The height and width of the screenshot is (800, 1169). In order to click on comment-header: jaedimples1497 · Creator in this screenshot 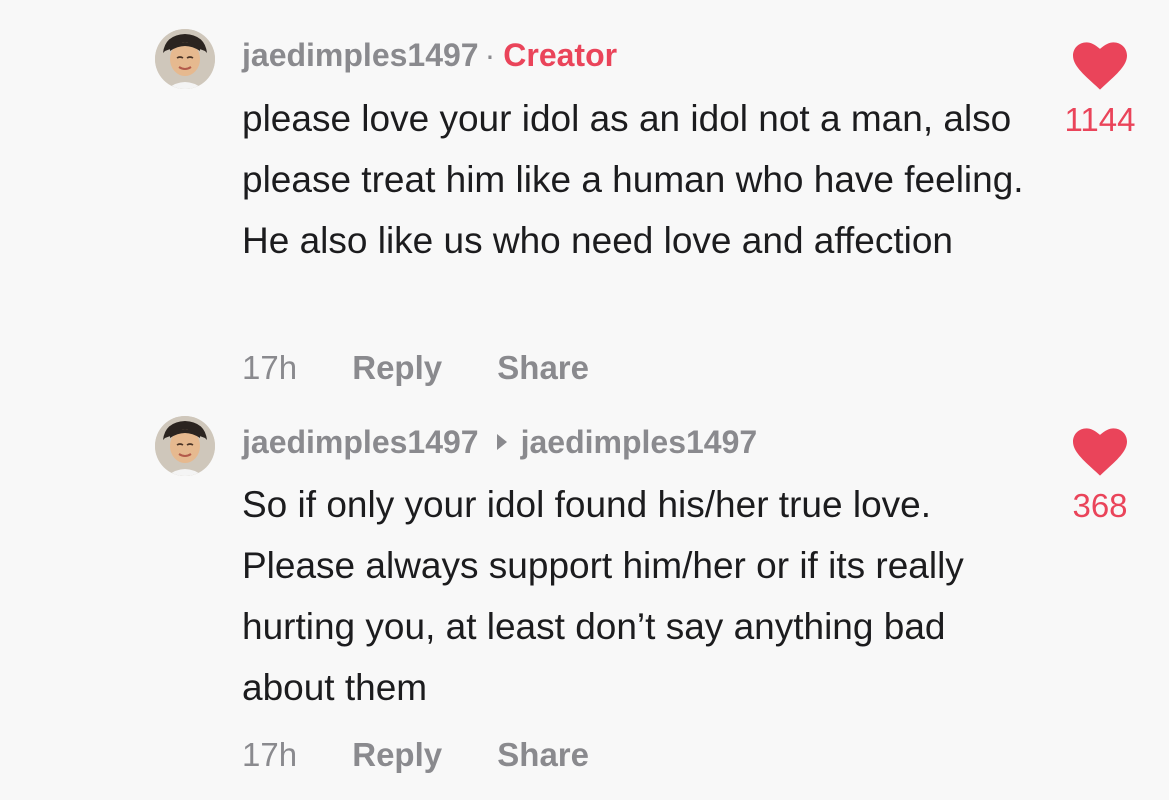, I will do `click(429, 55)`.